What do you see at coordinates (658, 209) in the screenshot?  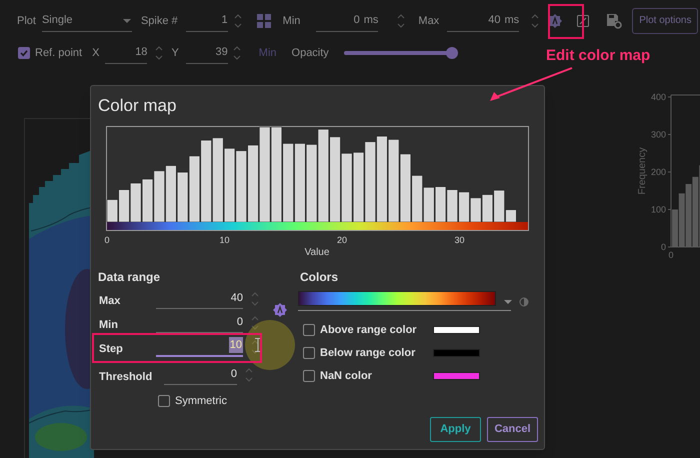 I see `axis-tick-label: 100` at bounding box center [658, 209].